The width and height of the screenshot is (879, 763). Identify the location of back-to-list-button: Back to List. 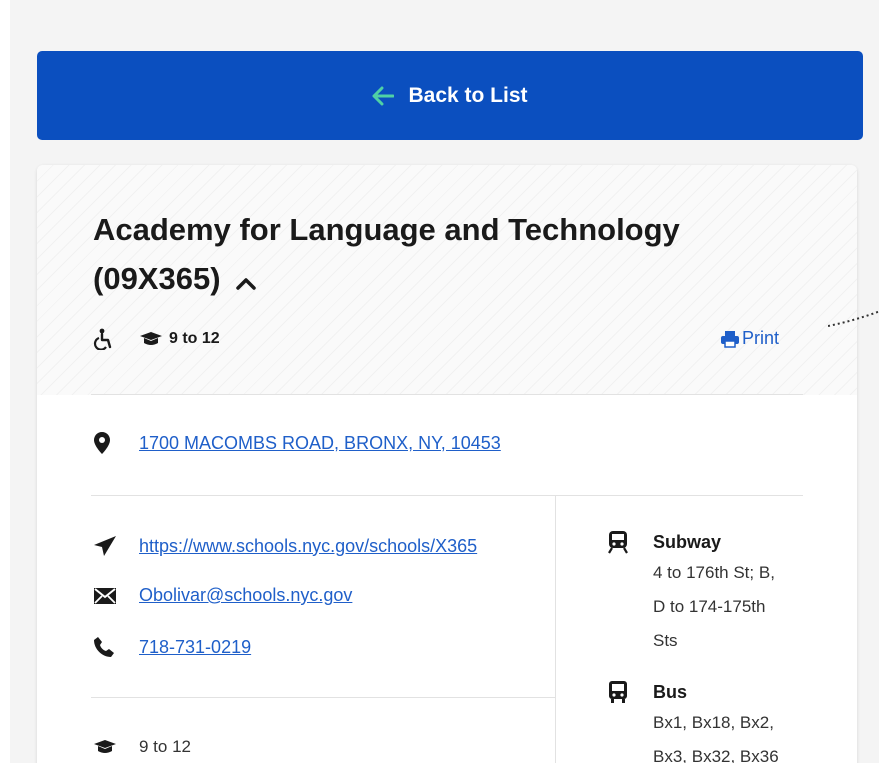
(450, 95).